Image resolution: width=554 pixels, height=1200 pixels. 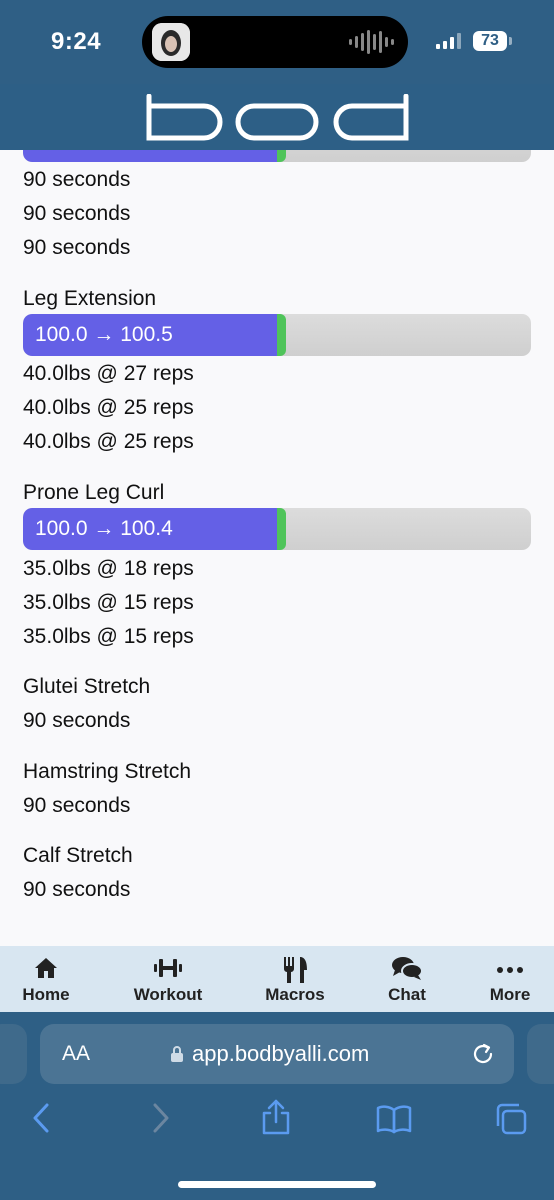 What do you see at coordinates (510, 41) in the screenshot?
I see `battery-tip` at bounding box center [510, 41].